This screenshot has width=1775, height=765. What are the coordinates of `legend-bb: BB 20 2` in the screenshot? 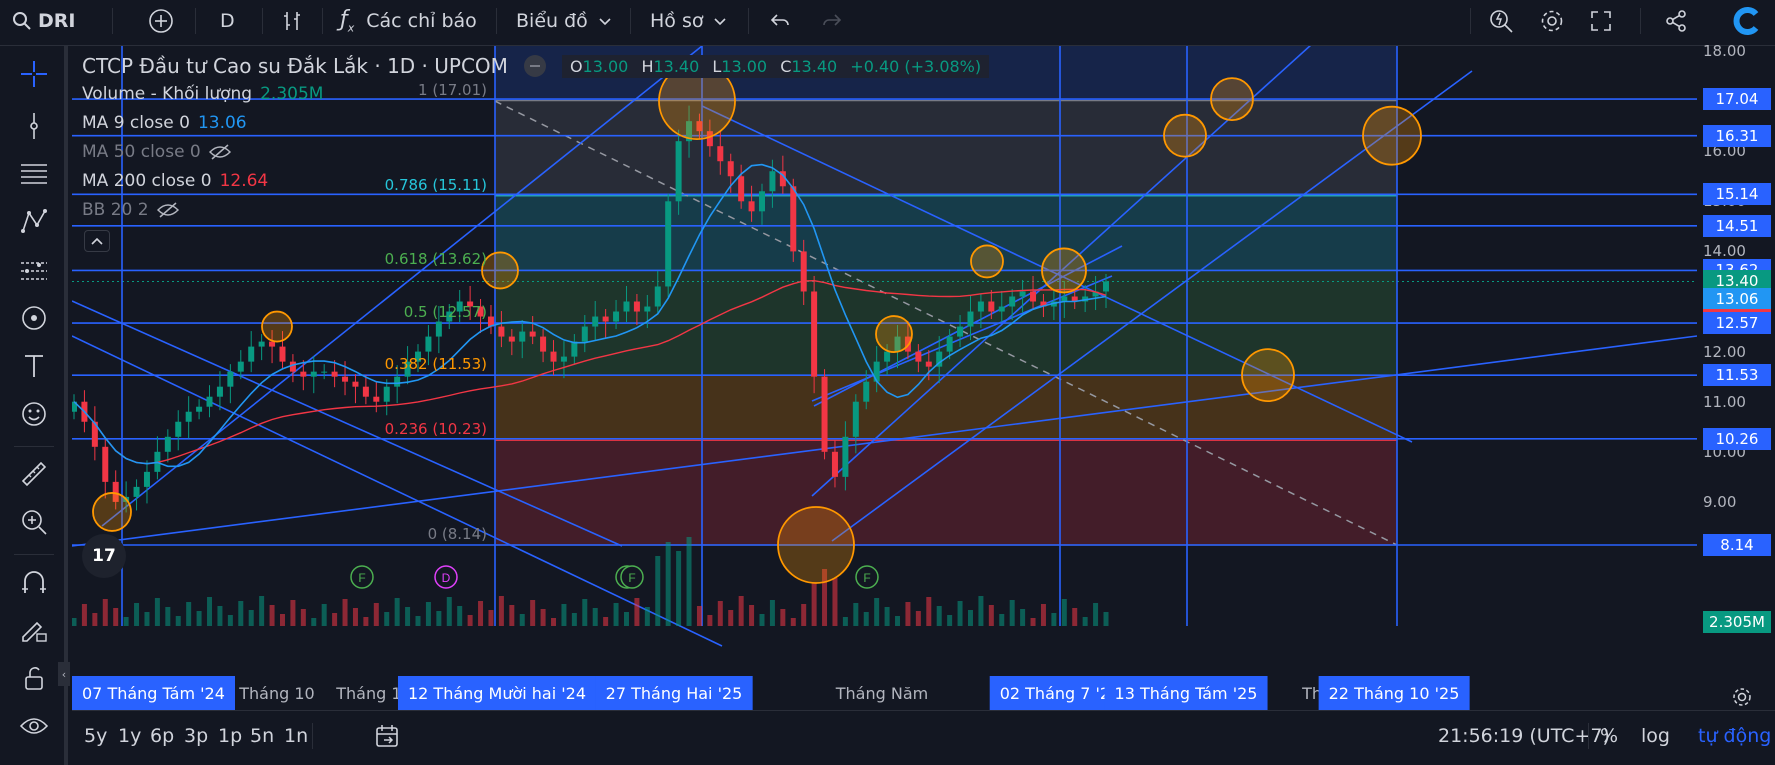 It's located at (130, 210).